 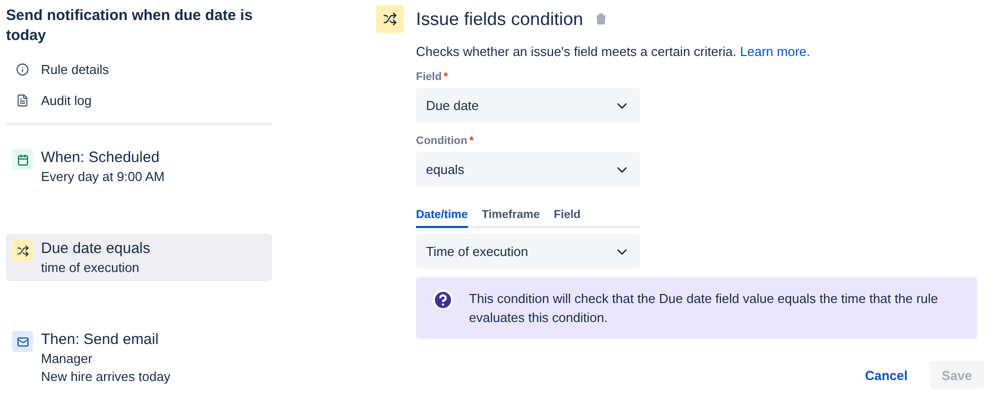 I want to click on document-icon, so click(x=22, y=100).